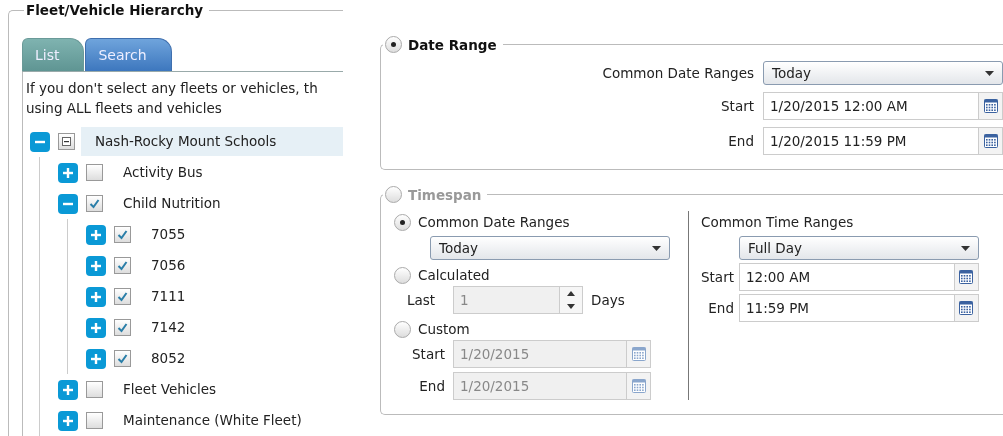 Image resolution: width=1003 pixels, height=436 pixels. Describe the element at coordinates (677, 73) in the screenshot. I see `field-label: Common Date Ranges` at that location.